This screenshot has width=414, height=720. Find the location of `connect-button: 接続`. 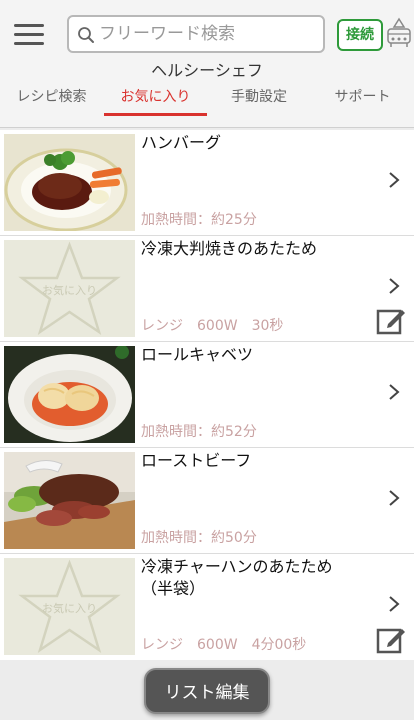

connect-button: 接続 is located at coordinates (360, 35).